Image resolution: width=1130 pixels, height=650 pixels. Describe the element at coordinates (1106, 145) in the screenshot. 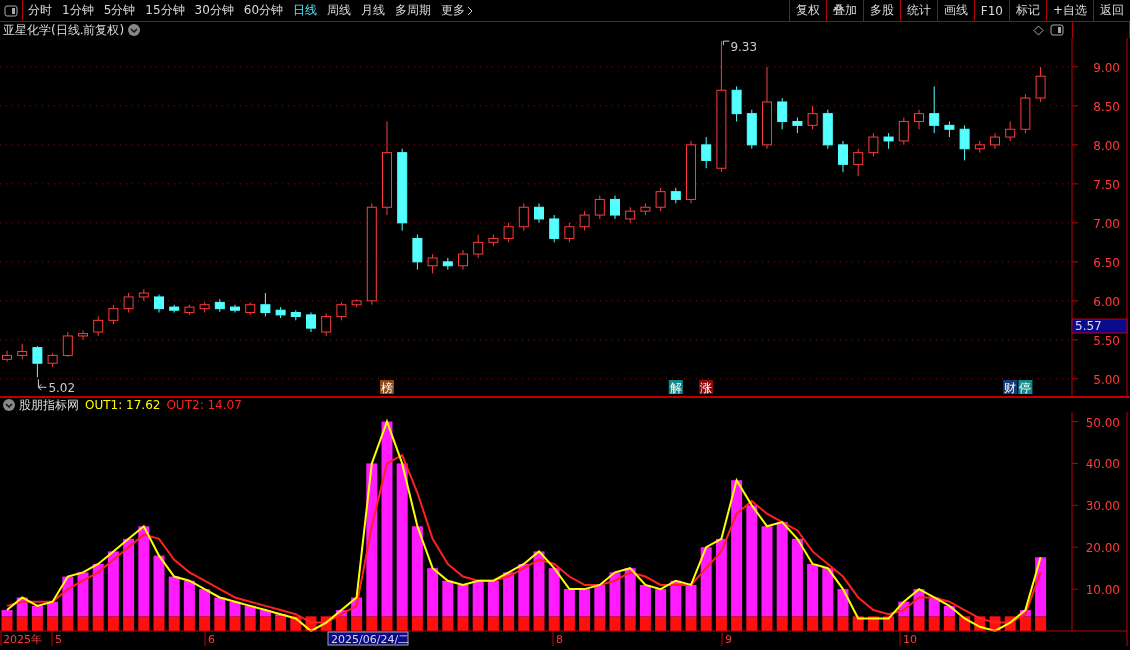

I see `axis-label: 8.00` at that location.